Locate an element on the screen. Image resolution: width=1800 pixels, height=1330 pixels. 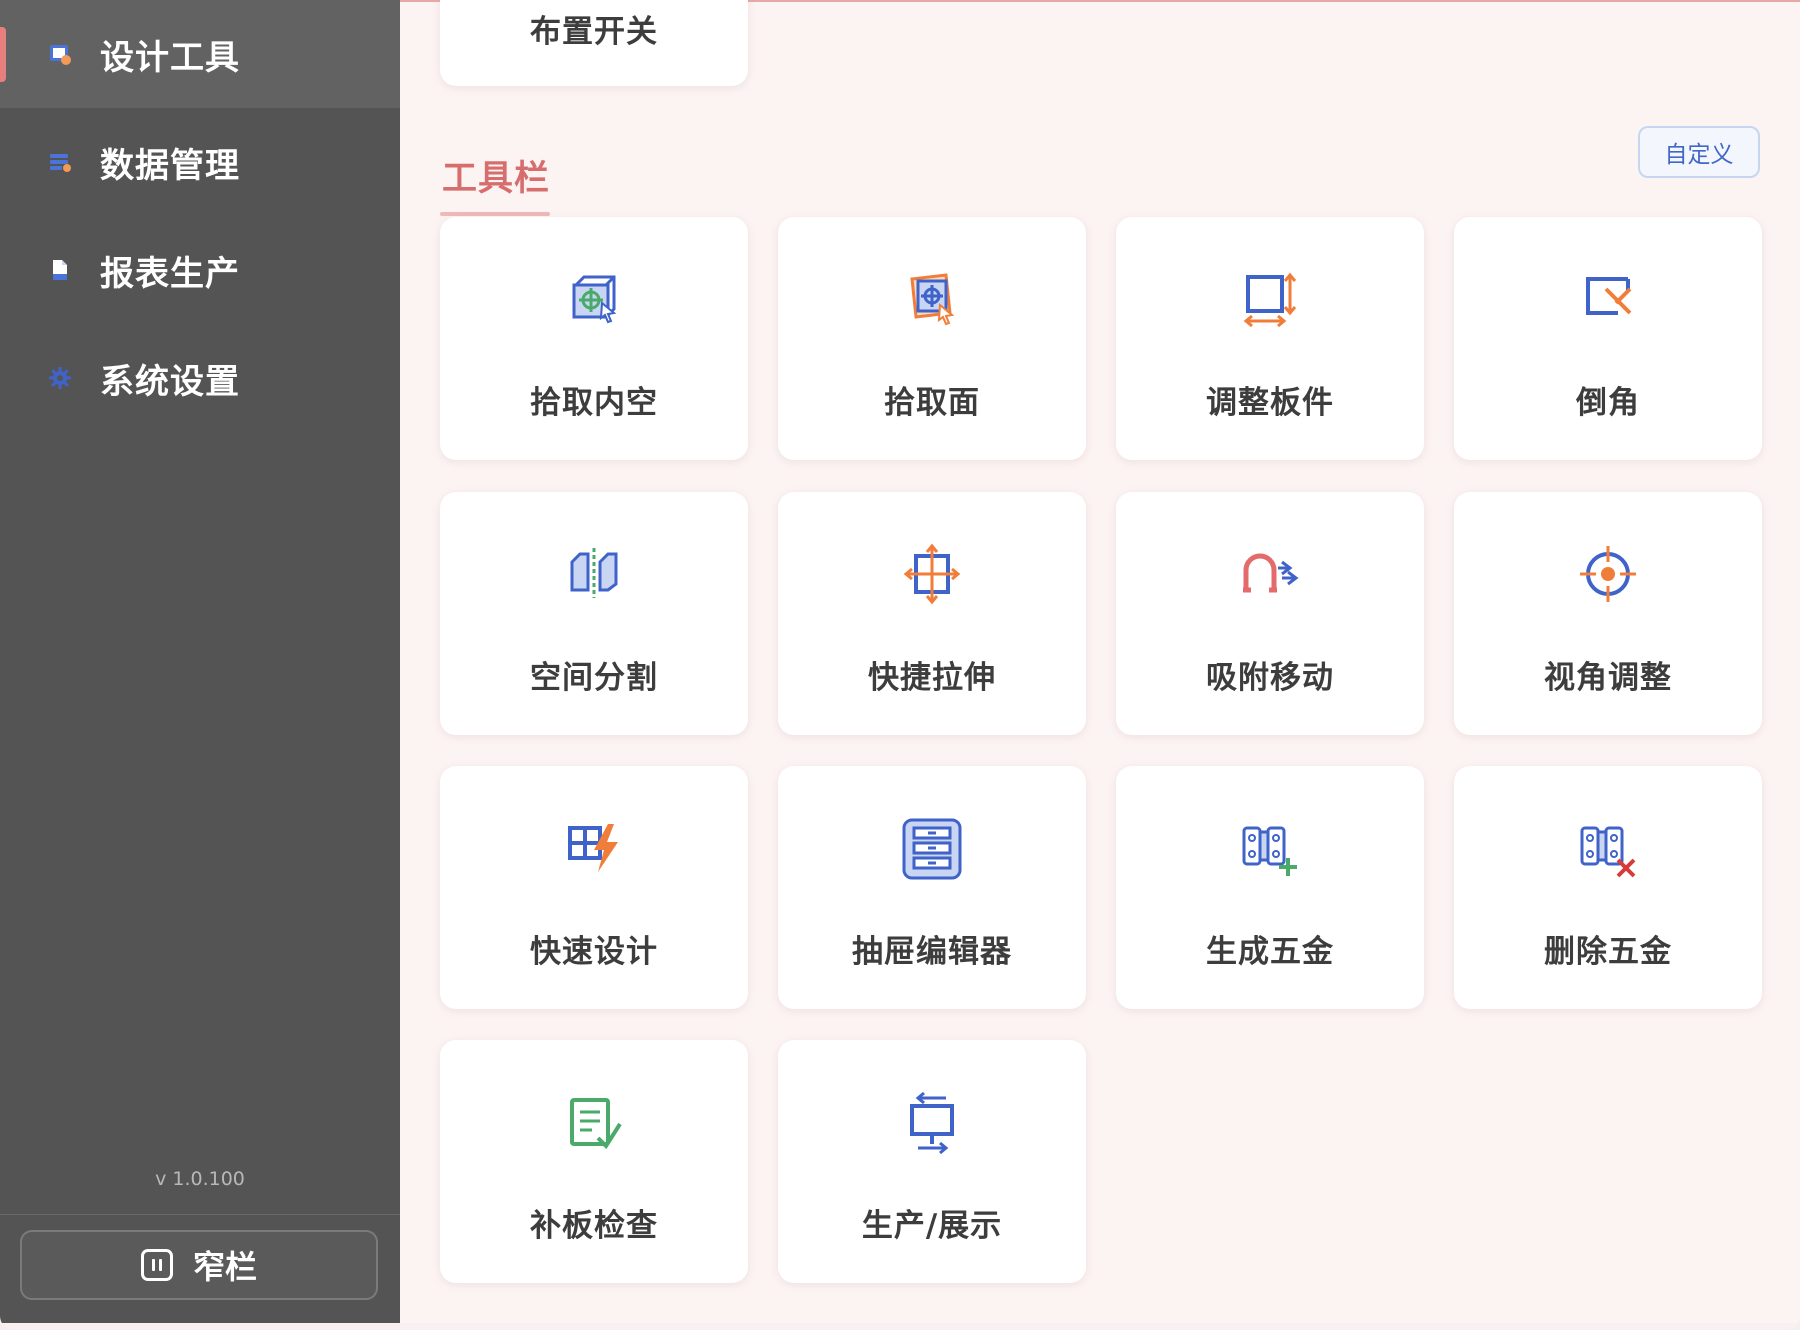
sidebar-item-design-tools: 设计工具 is located at coordinates (200, 54).